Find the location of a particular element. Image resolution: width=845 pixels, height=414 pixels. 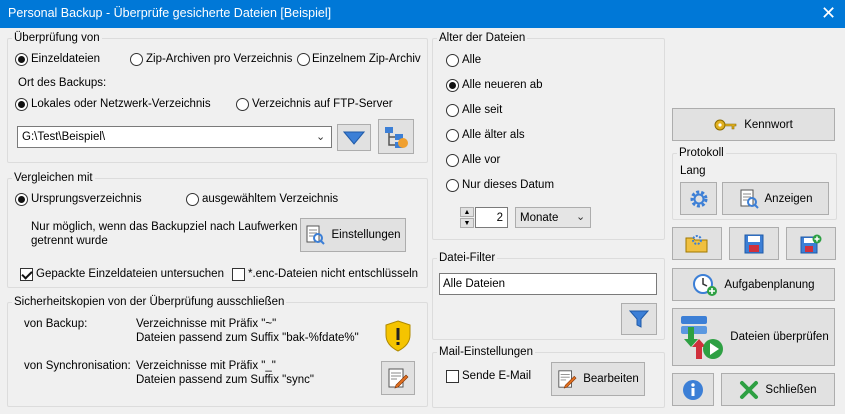

radio-age-since is located at coordinates (452, 110).